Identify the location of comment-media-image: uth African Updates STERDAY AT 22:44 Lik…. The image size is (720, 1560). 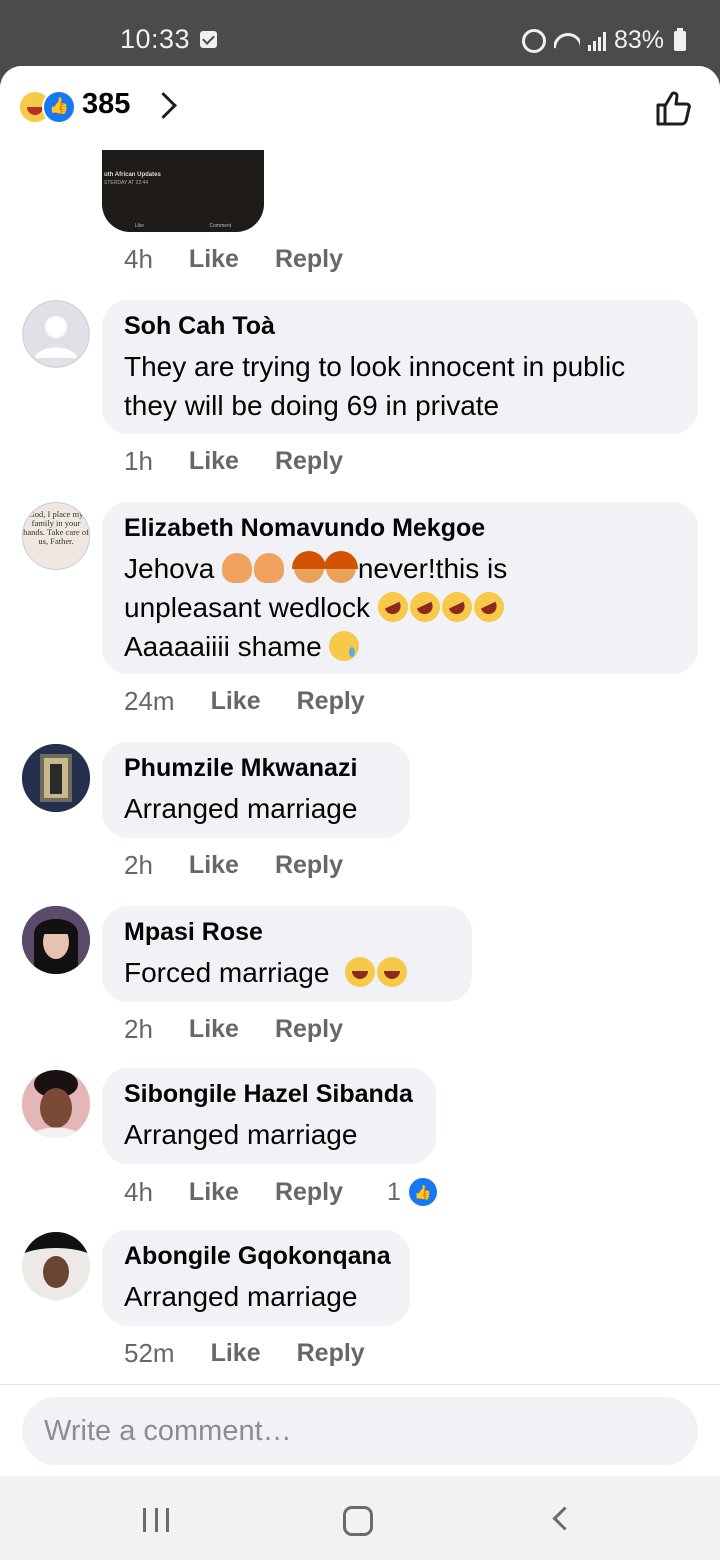
(183, 189).